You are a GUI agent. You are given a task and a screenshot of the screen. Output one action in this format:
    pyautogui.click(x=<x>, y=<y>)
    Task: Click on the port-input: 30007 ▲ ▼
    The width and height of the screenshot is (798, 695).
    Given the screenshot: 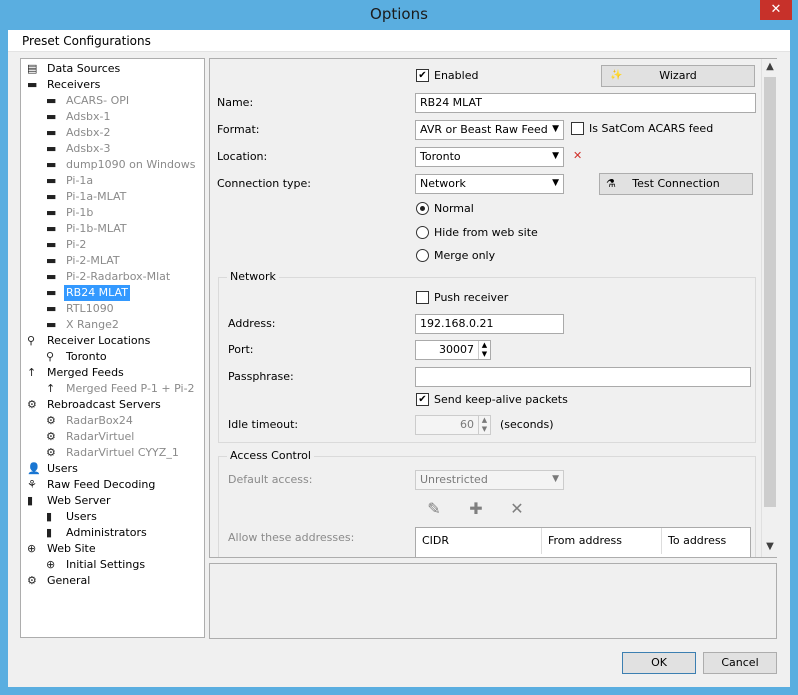 What is the action you would take?
    pyautogui.click(x=453, y=350)
    